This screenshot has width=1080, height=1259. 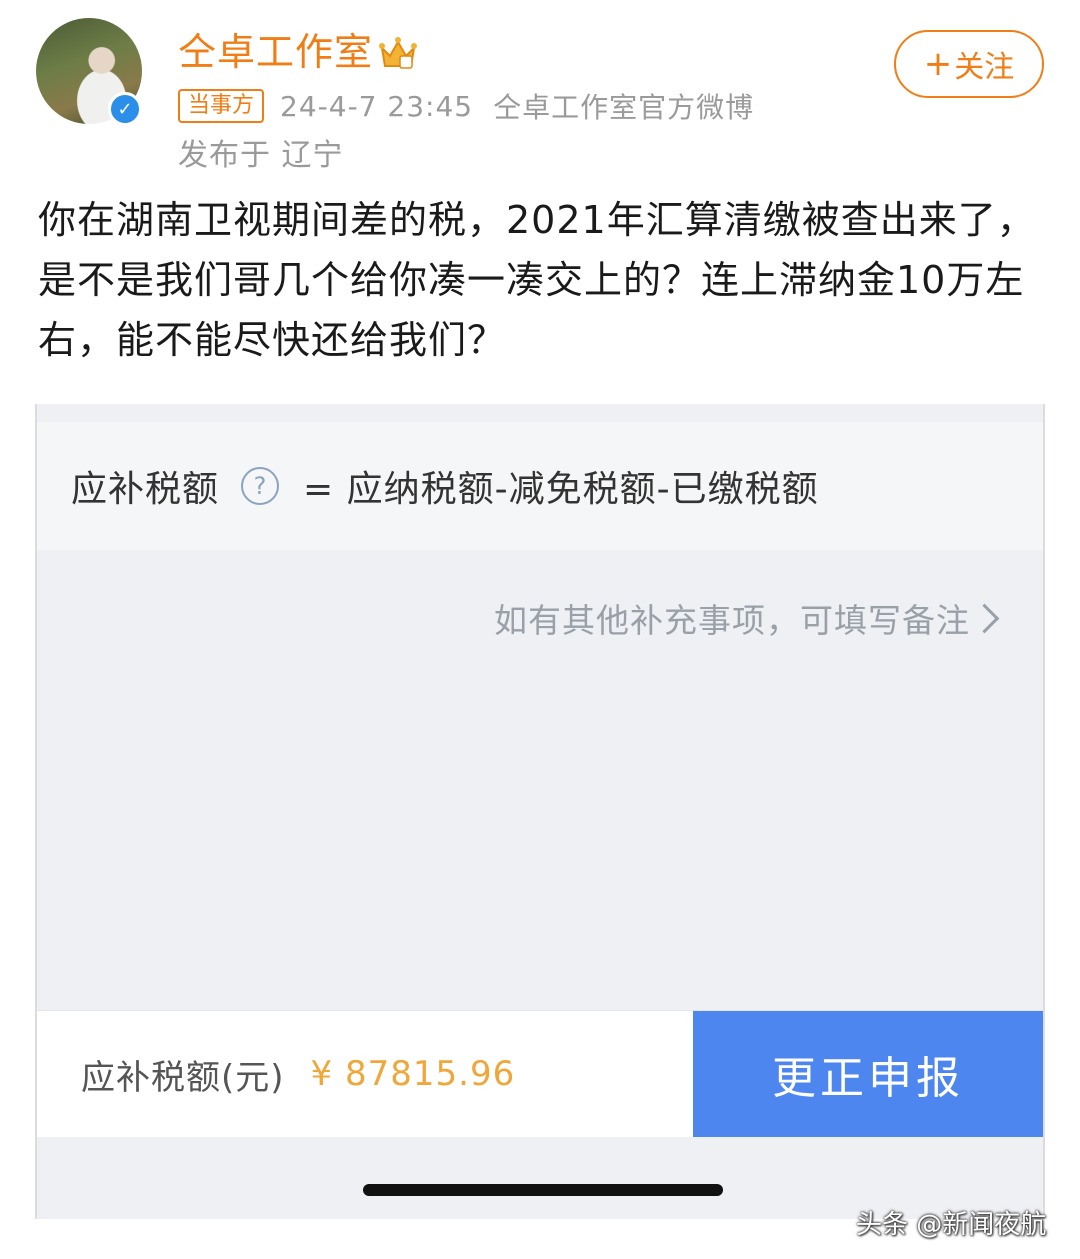 What do you see at coordinates (540, 1073) in the screenshot?
I see `bottom-bar: 应补税额(元) ¥ 87815.96 更正申报` at bounding box center [540, 1073].